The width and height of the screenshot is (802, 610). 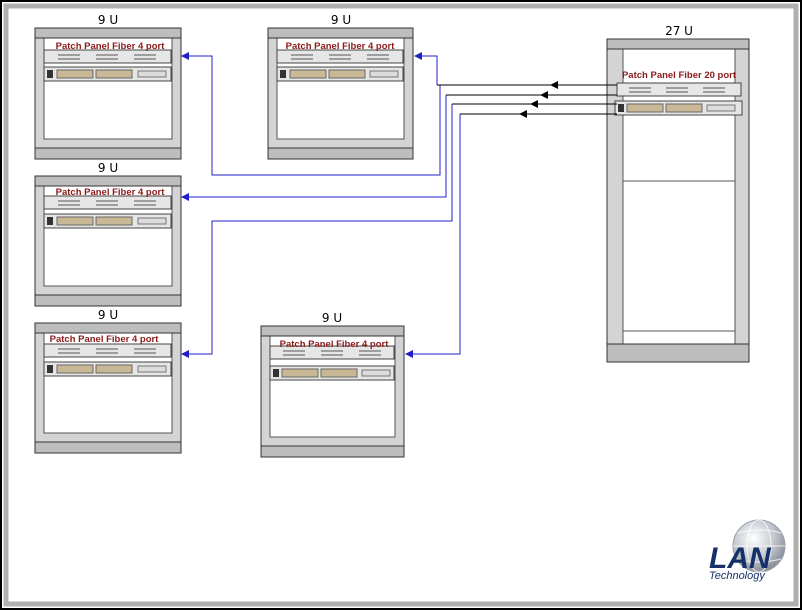 I want to click on rack-main: 27 U Patch Panel Fiber 20 port, so click(x=678, y=193).